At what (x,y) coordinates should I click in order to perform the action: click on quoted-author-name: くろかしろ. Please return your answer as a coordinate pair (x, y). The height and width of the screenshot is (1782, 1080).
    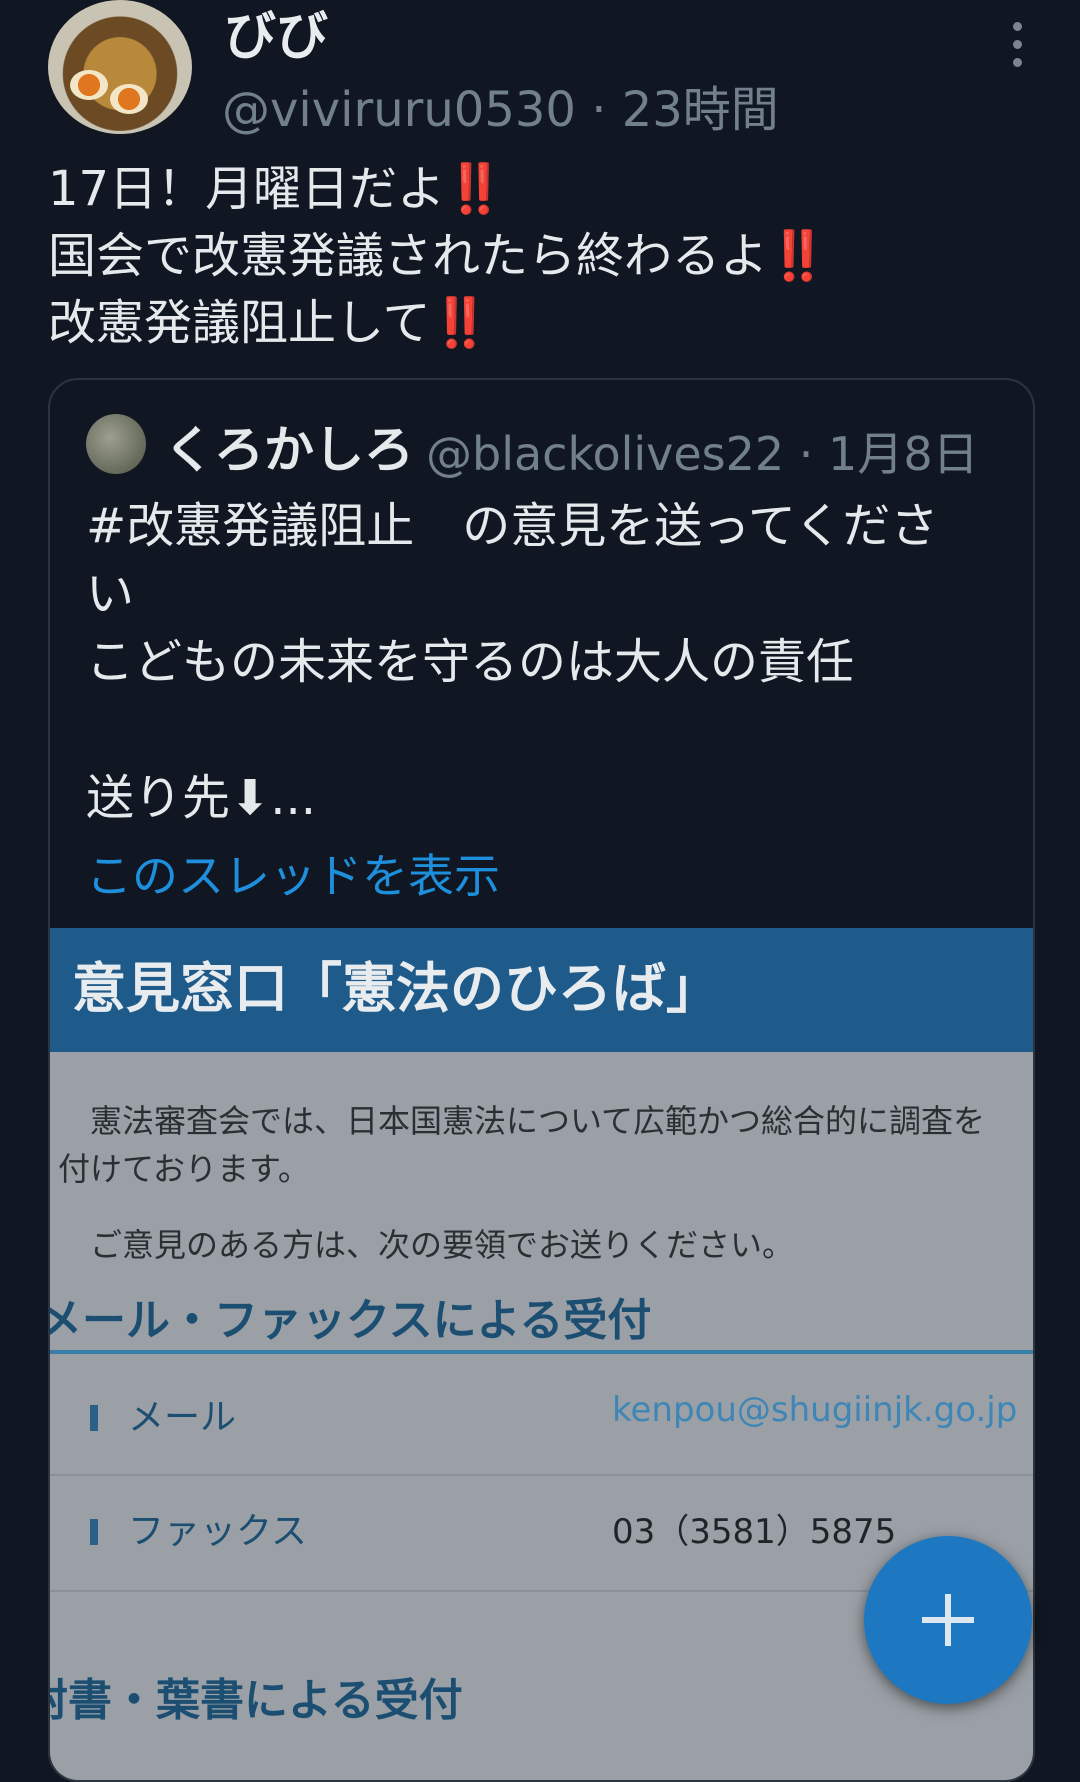
    Looking at the image, I should click on (289, 446).